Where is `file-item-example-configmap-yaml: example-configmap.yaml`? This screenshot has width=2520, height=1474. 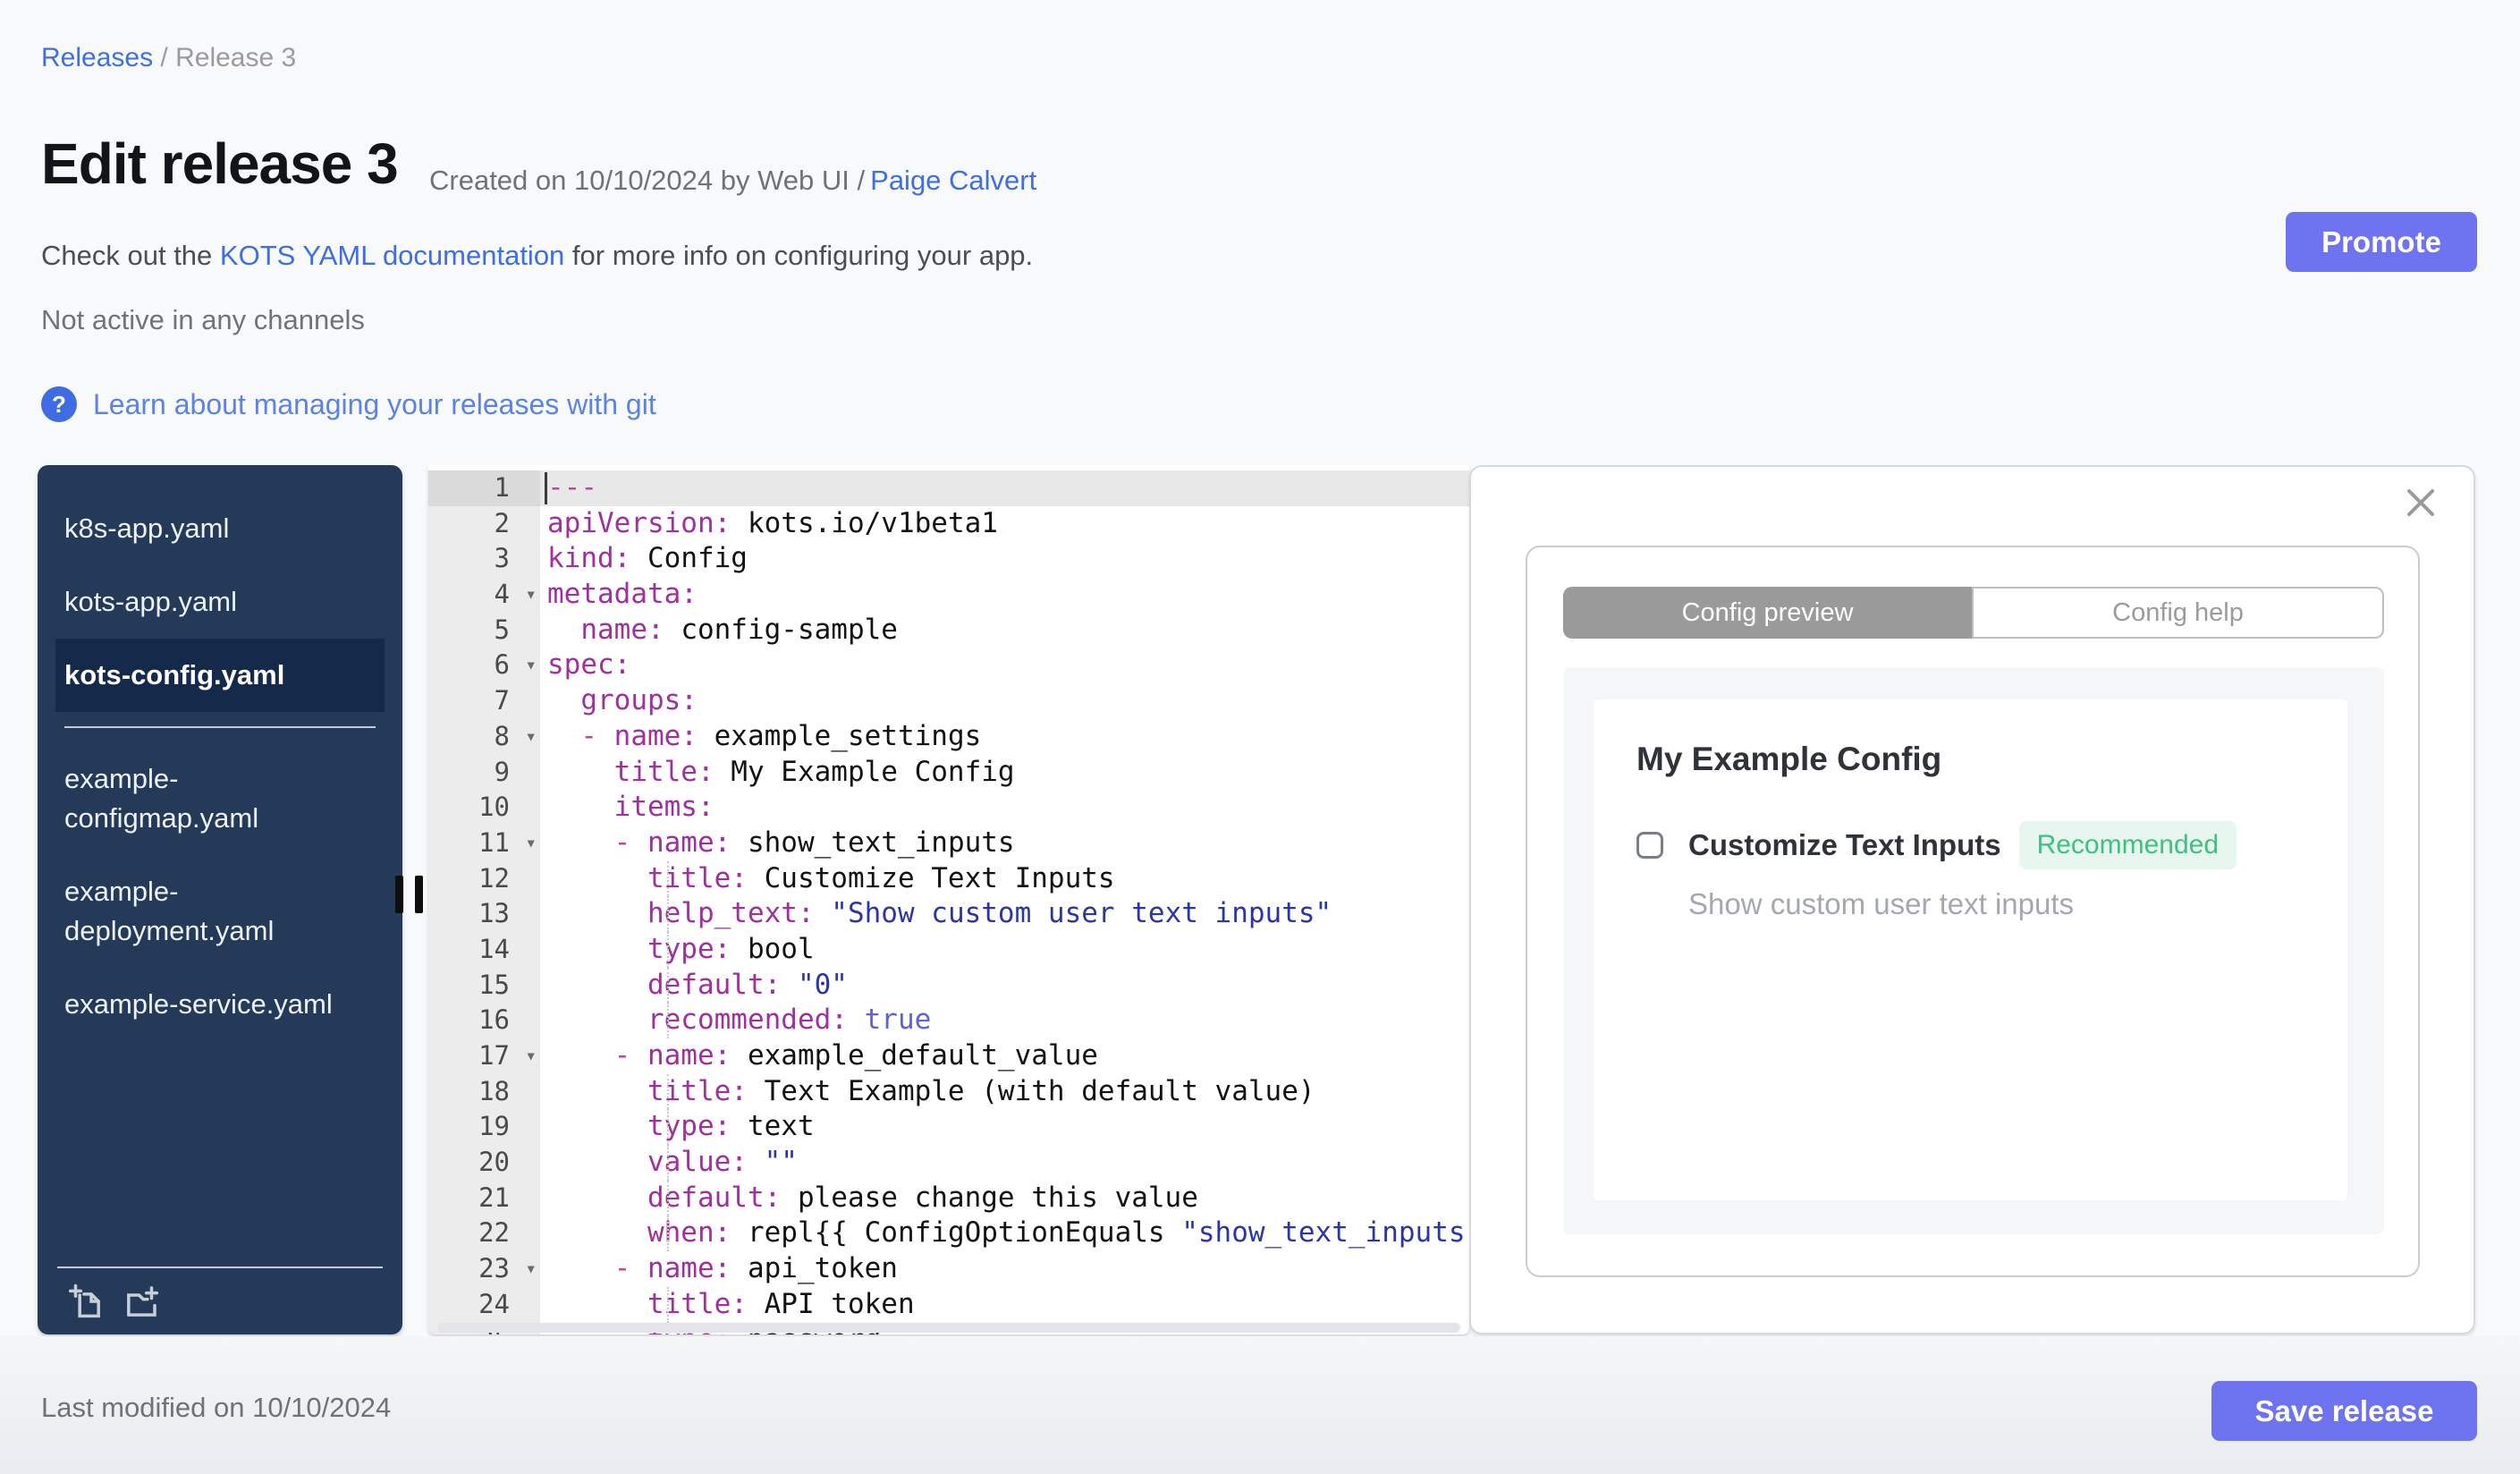 file-item-example-configmap-yaml: example-configmap.yaml is located at coordinates (220, 798).